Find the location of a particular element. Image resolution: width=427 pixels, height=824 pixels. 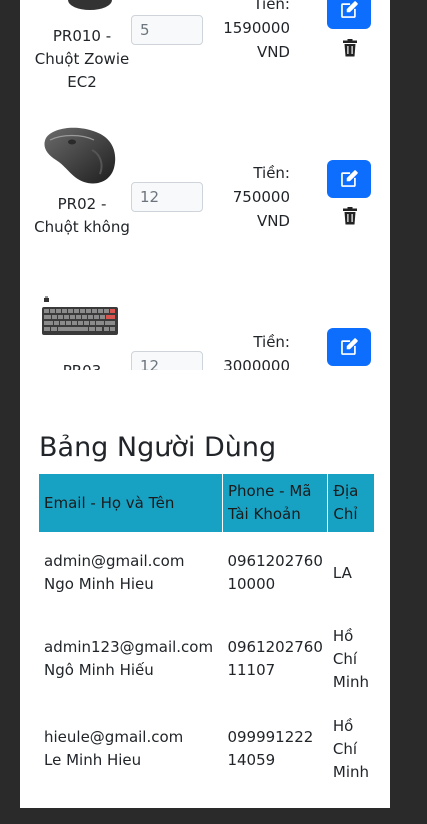

user-phone: 099991222 is located at coordinates (270, 737).